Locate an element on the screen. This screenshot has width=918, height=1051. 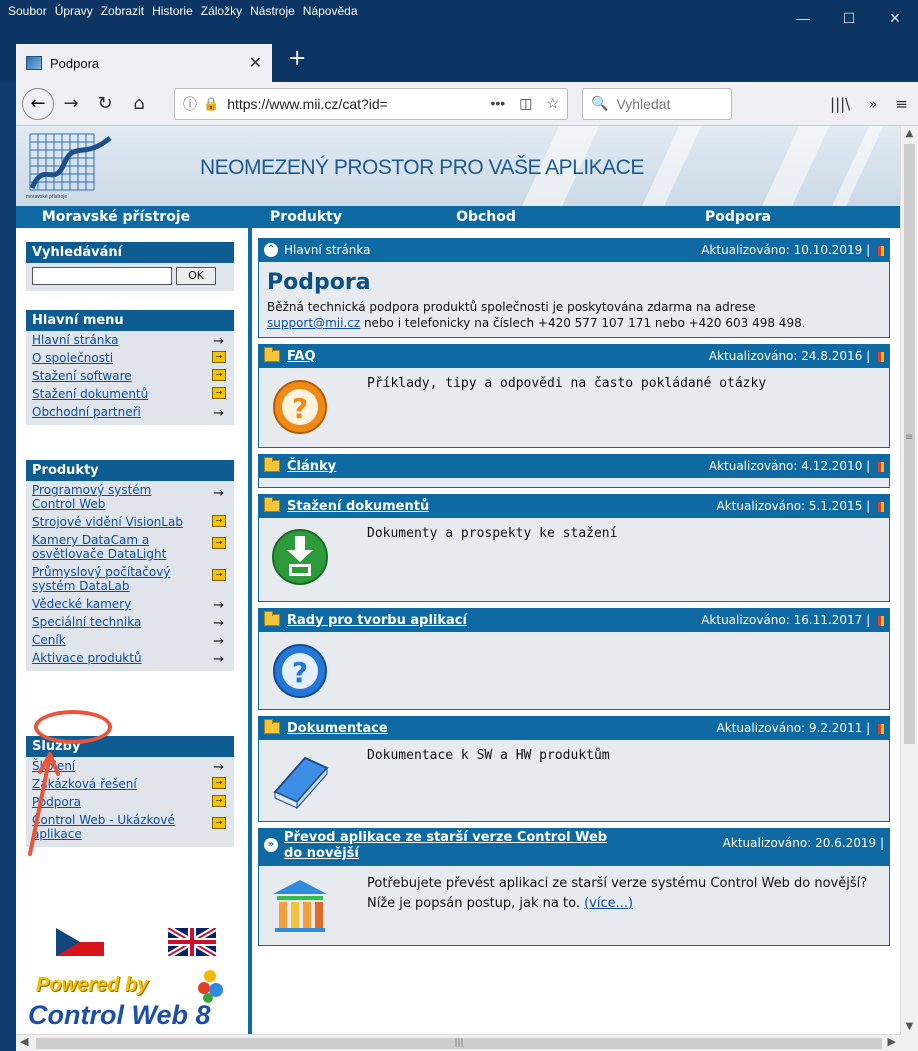
breadcrumb-home: Hlavní stránka is located at coordinates (327, 250).